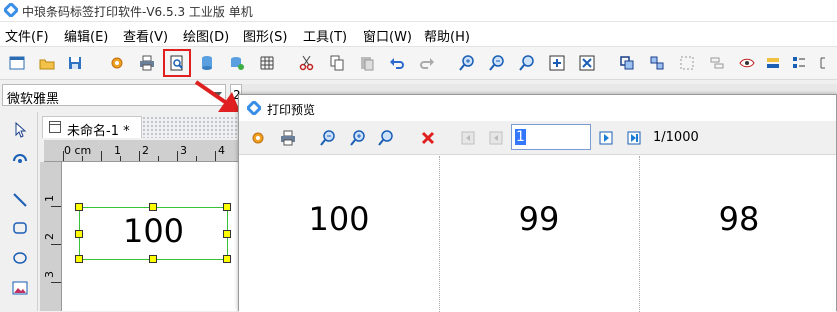 This screenshot has height=312, width=837. What do you see at coordinates (387, 35) in the screenshot?
I see `menu-window: 窗口(W)` at bounding box center [387, 35].